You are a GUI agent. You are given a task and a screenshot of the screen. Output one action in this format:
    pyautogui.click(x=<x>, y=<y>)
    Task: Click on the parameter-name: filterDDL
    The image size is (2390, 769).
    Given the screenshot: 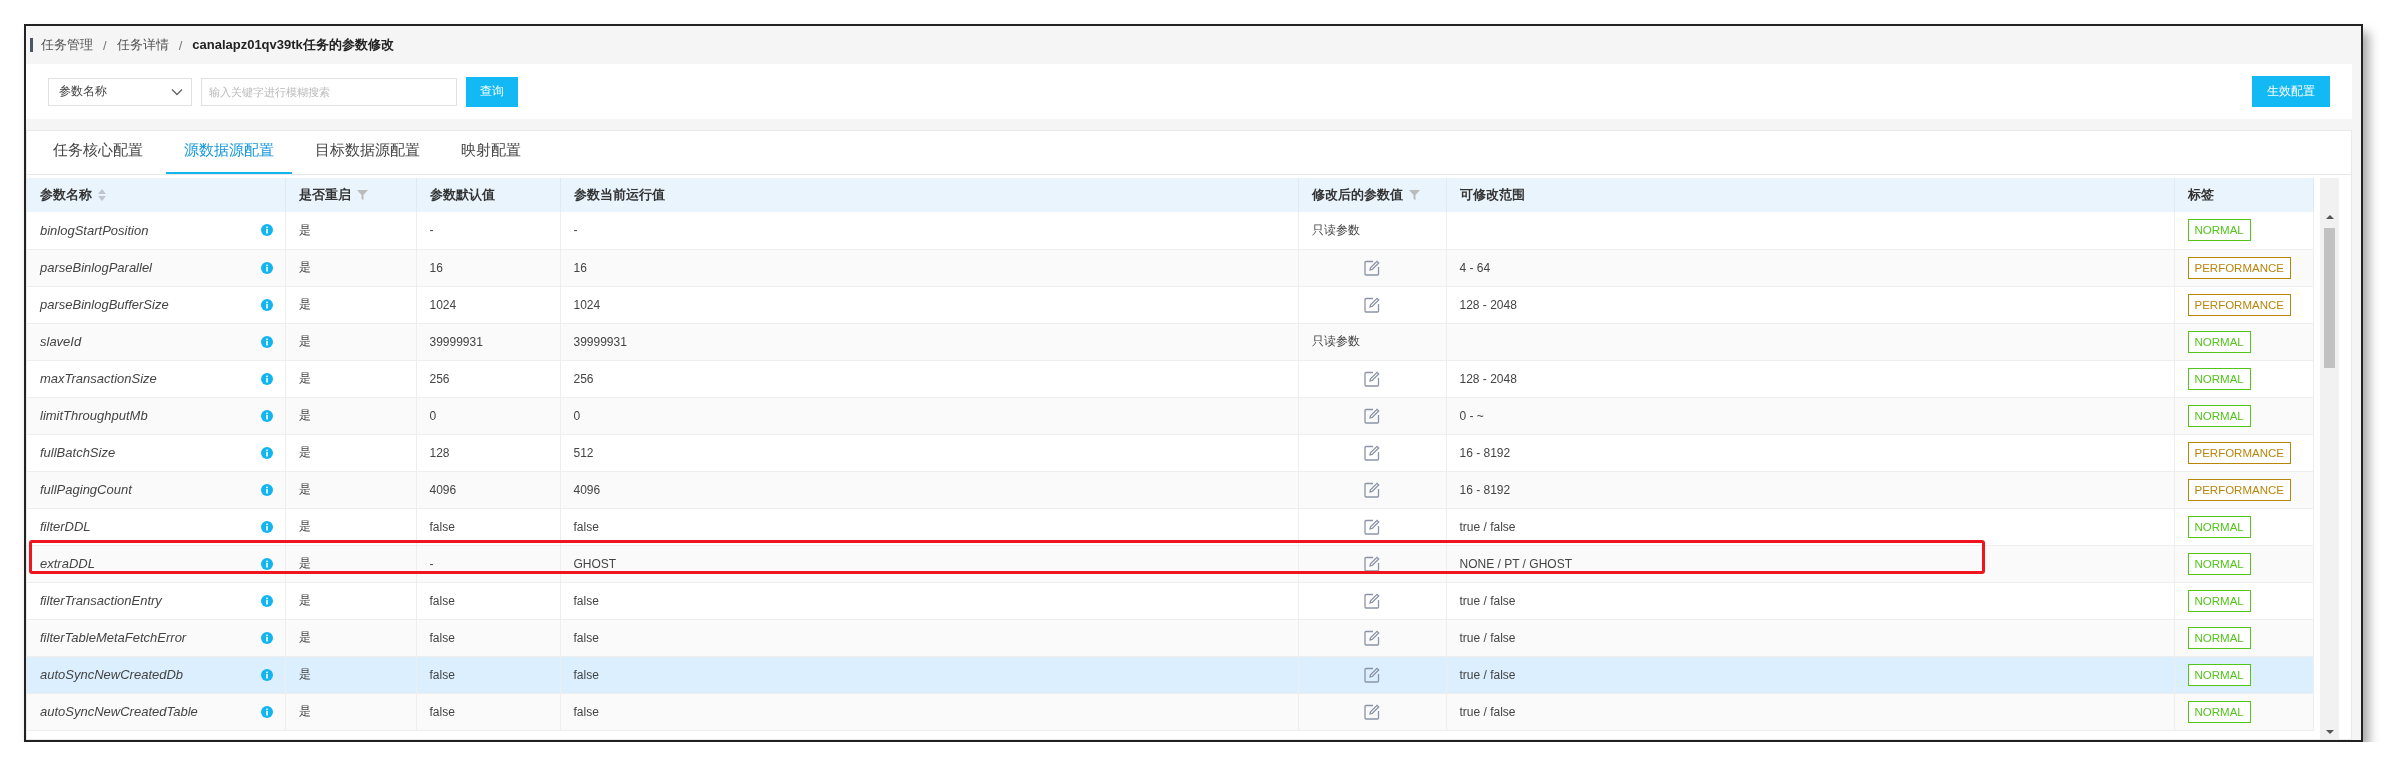 What is the action you would take?
    pyautogui.click(x=65, y=526)
    